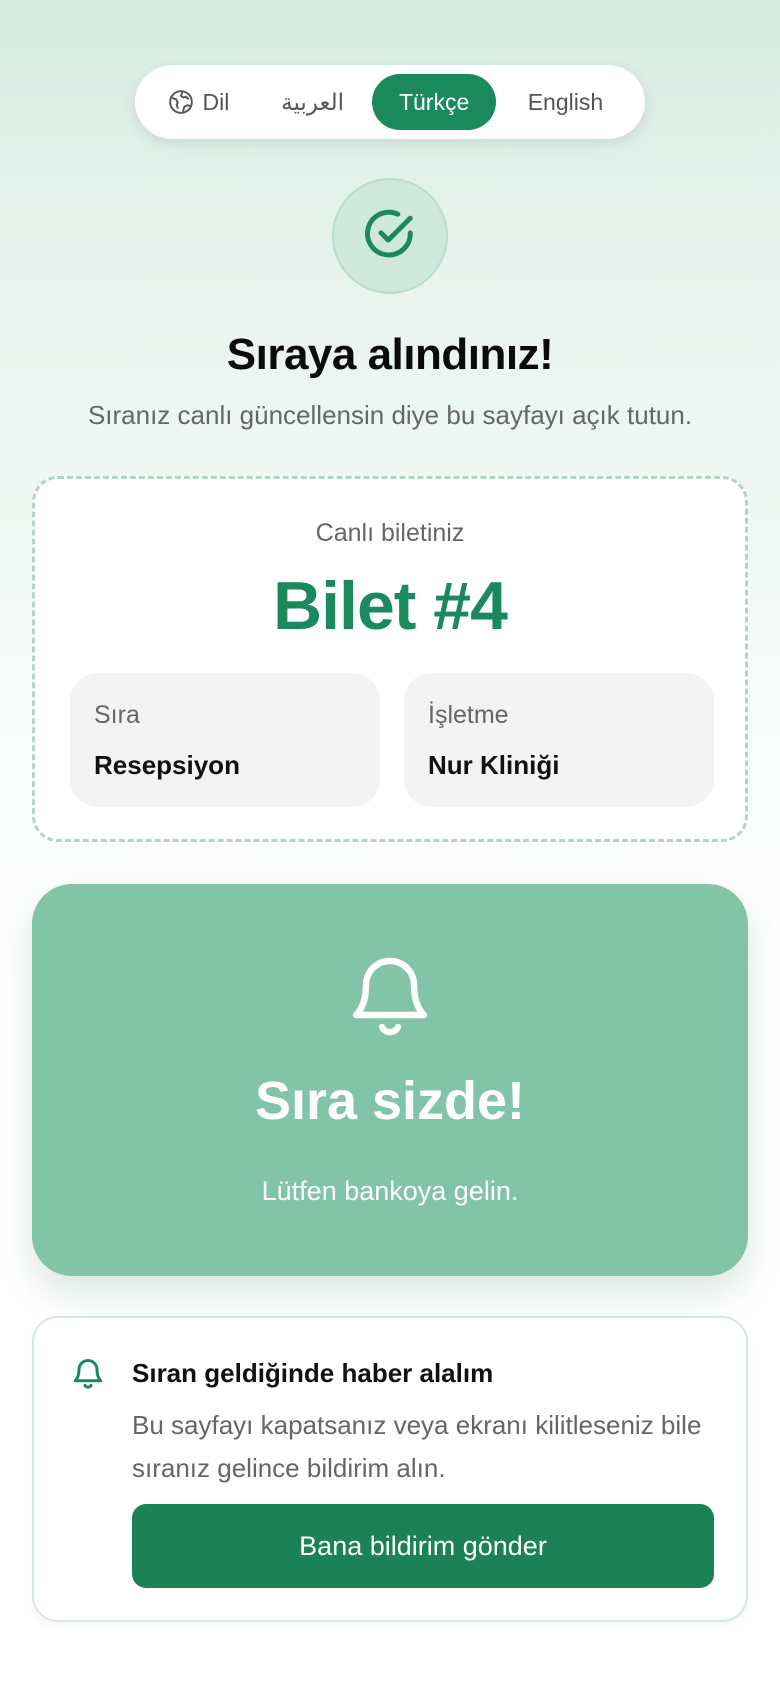 The height and width of the screenshot is (1688, 780). I want to click on language-option-english: English, so click(565, 102).